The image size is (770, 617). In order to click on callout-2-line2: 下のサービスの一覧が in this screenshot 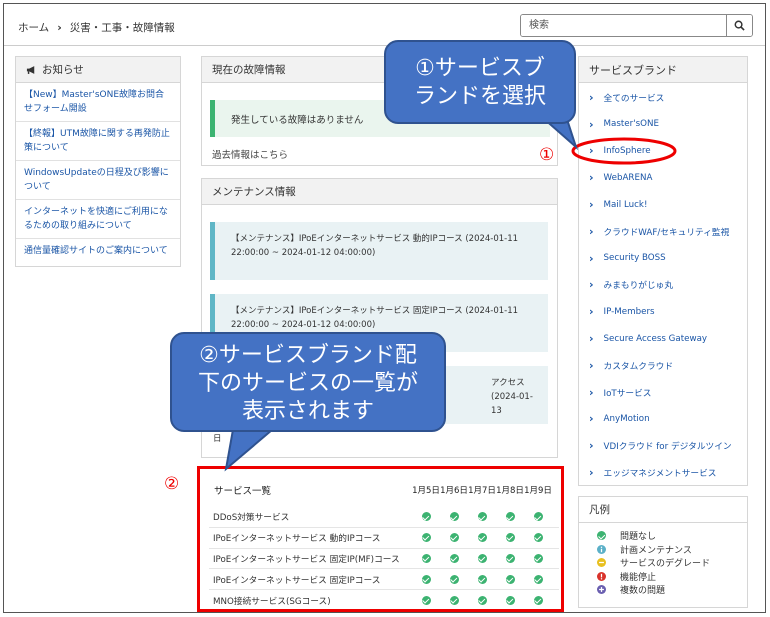, I will do `click(307, 383)`.